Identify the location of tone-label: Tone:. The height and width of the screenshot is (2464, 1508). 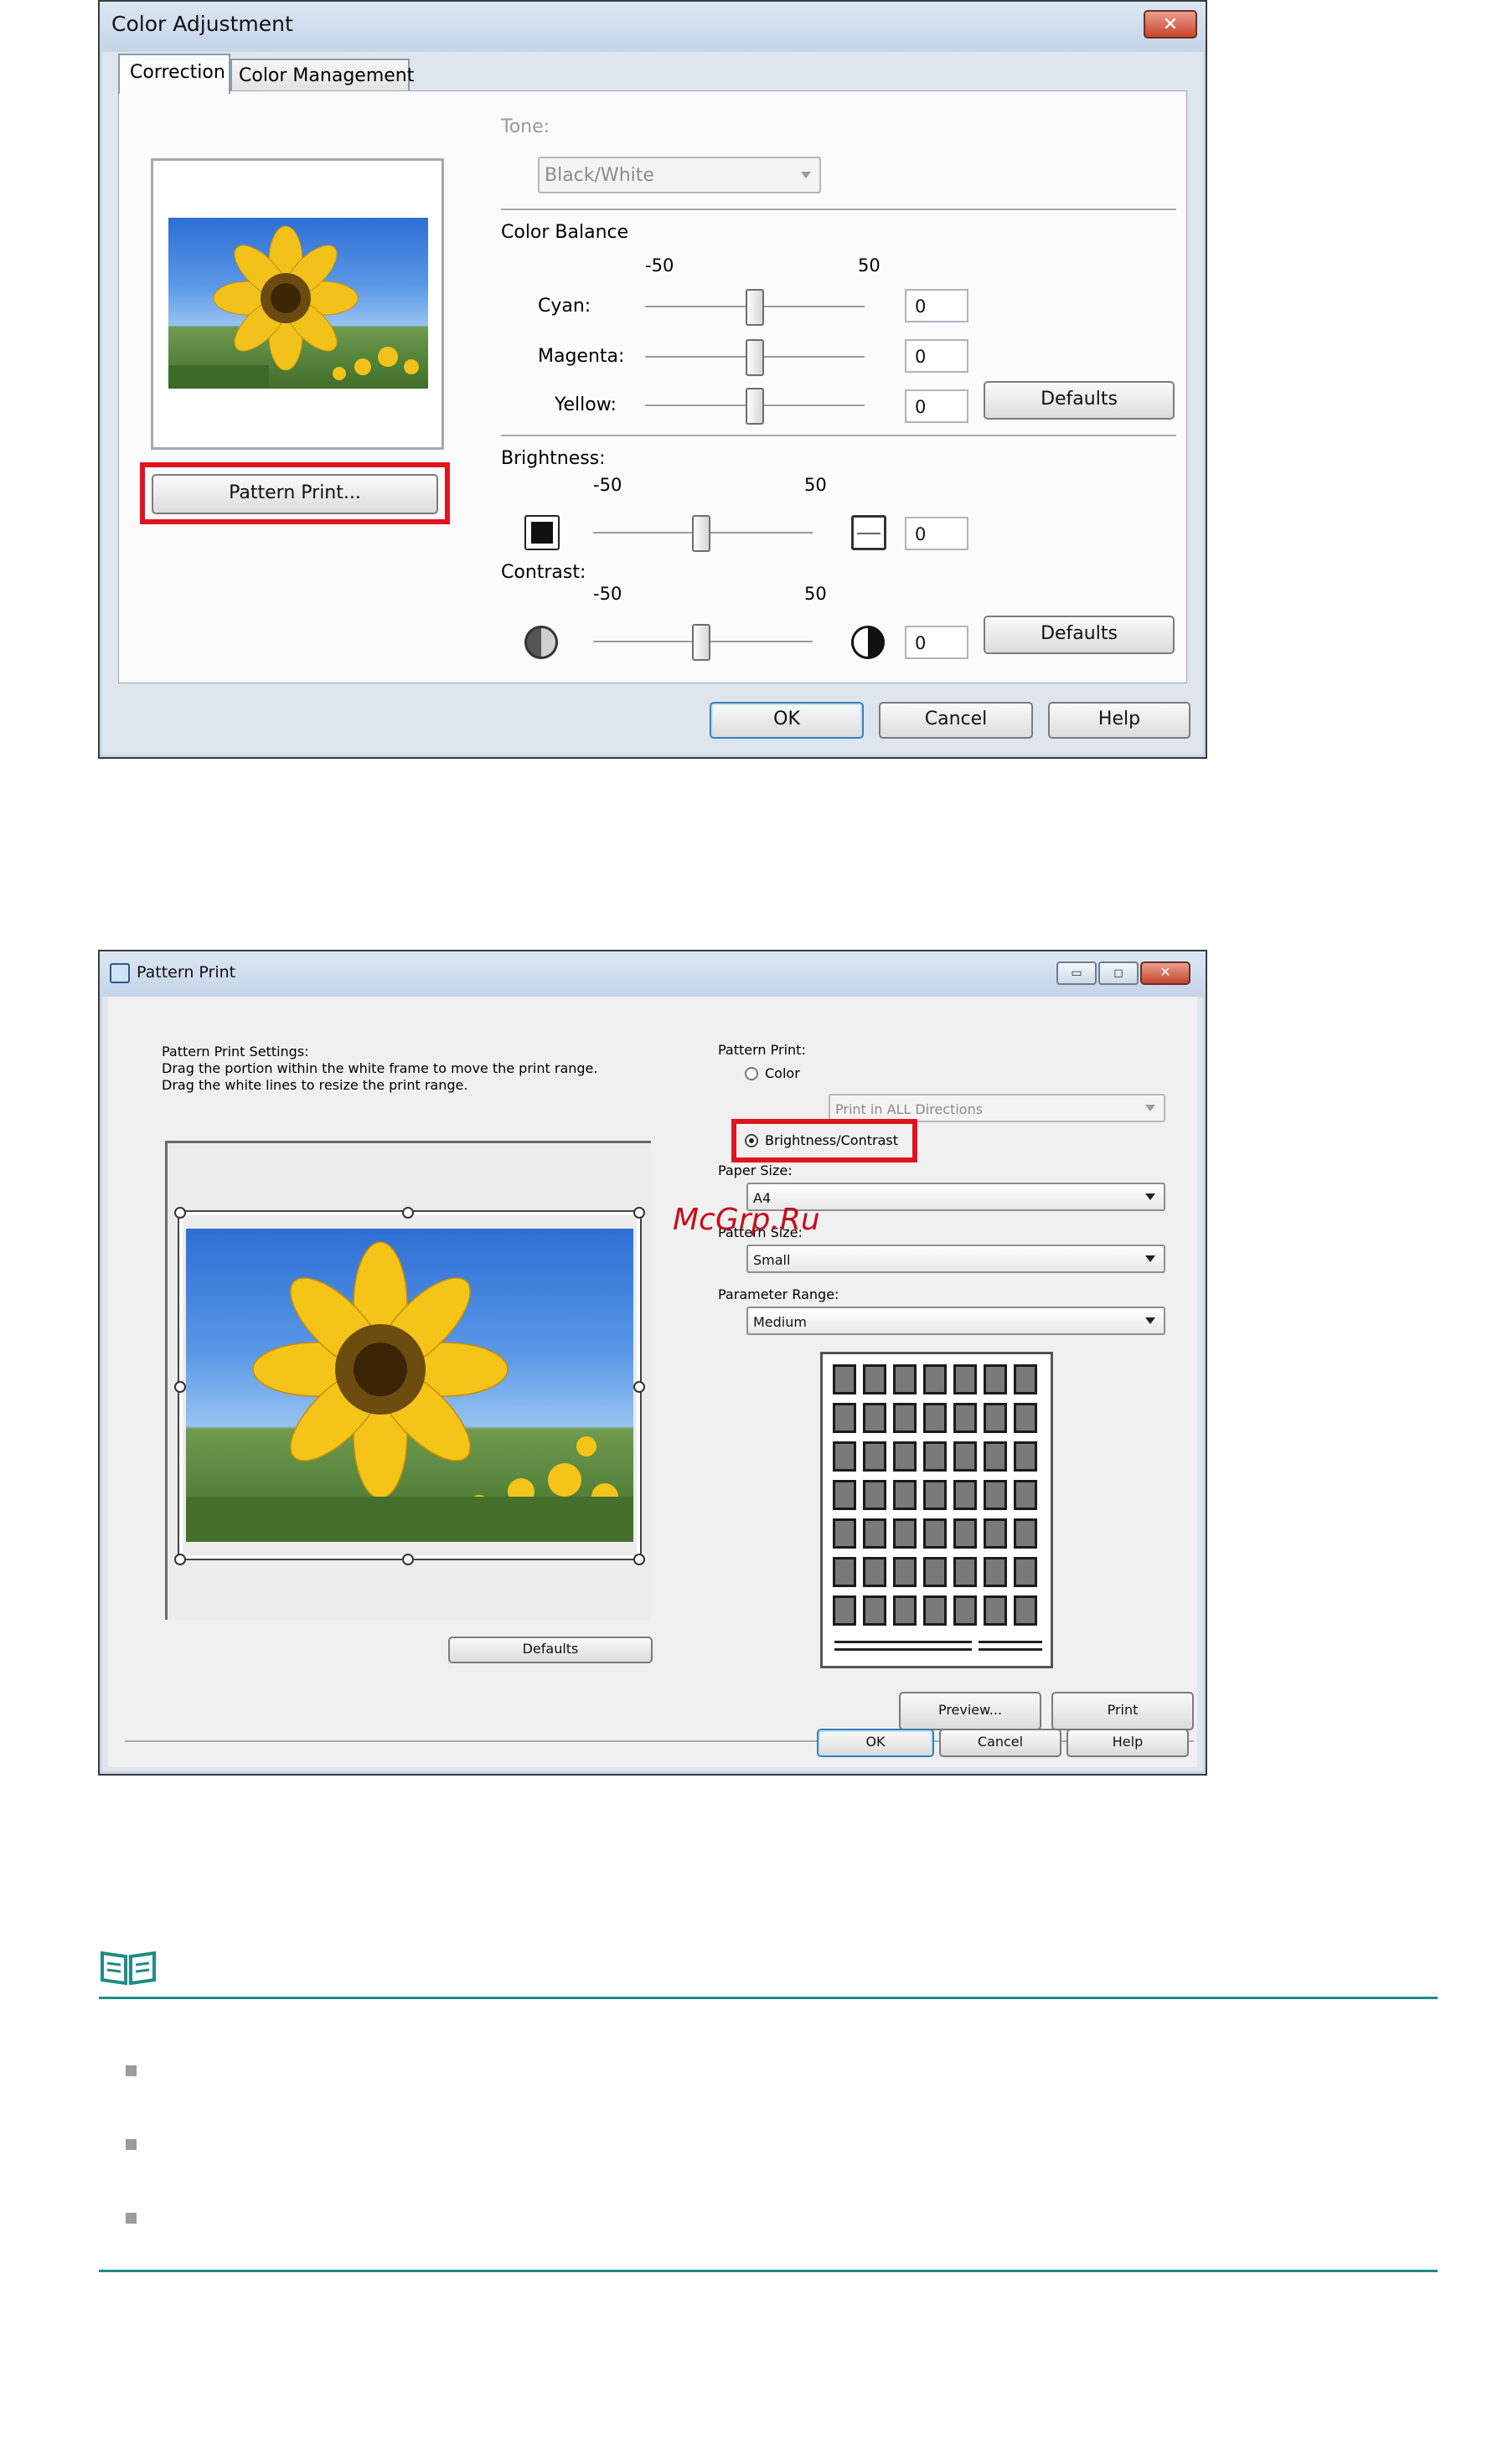
(525, 127).